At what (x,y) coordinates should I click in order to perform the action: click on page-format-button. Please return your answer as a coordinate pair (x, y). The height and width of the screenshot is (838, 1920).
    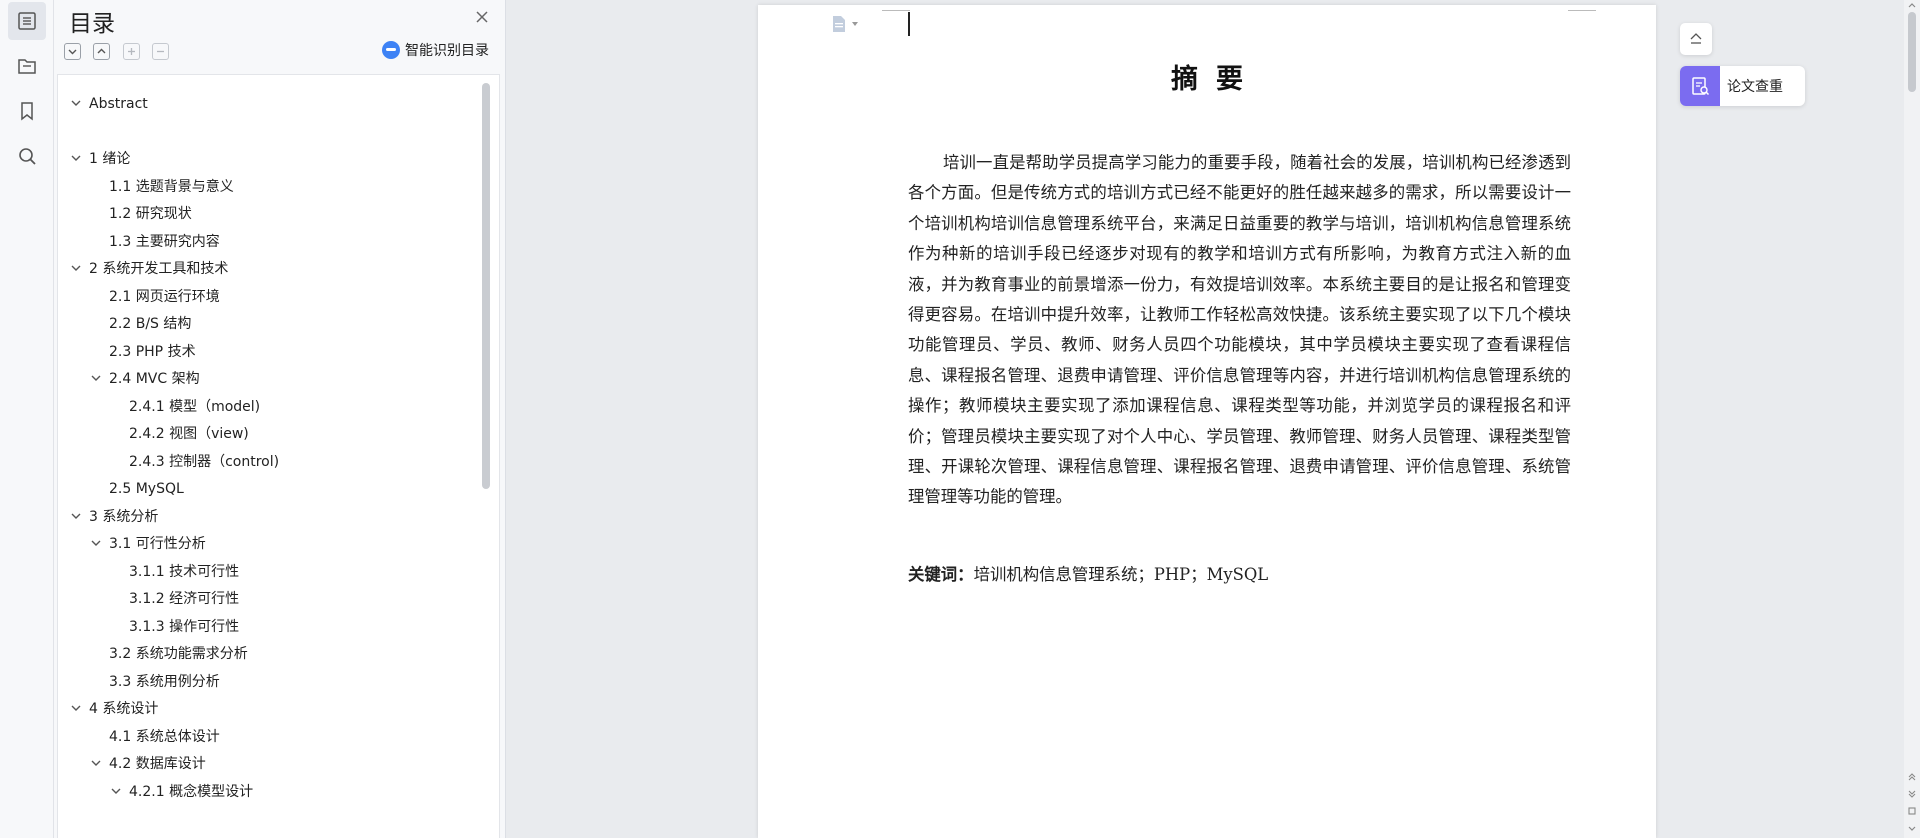
    Looking at the image, I should click on (844, 24).